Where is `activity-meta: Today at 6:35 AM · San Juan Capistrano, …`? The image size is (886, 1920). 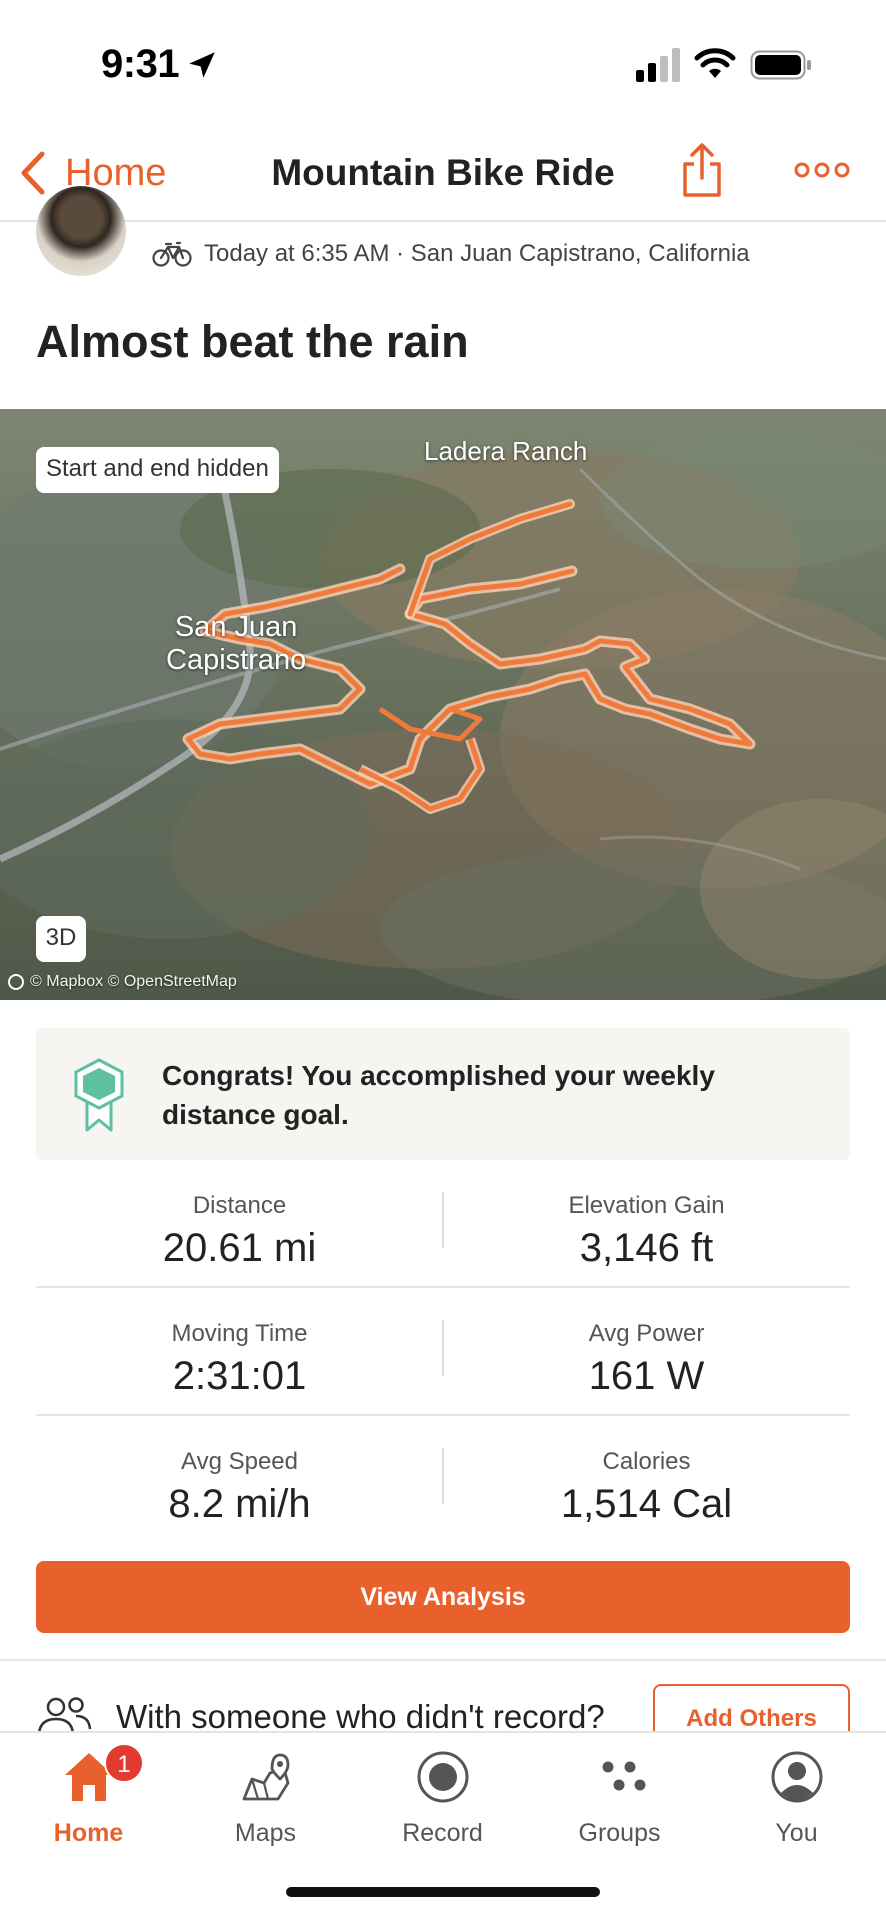
activity-meta: Today at 6:35 AM · San Juan Capistrano, … is located at coordinates (451, 254).